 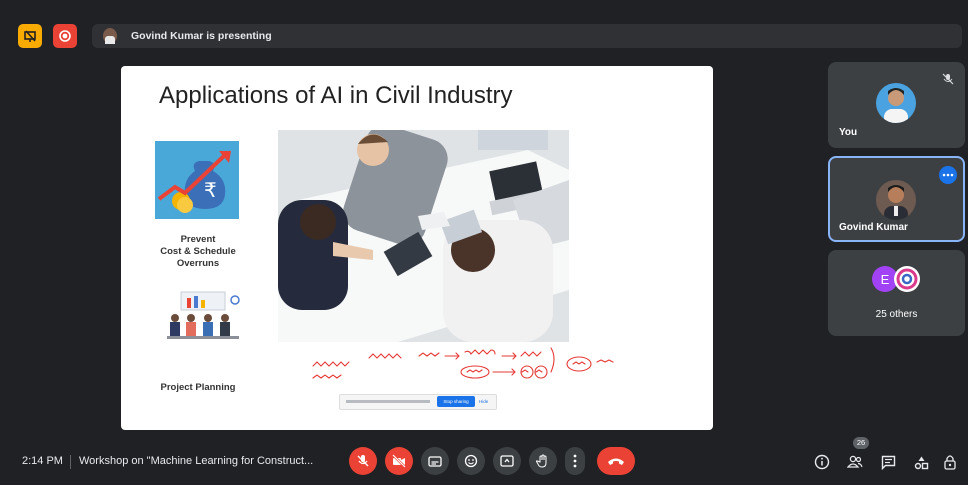 I want to click on sharing-bar-text-placeholder, so click(x=388, y=401).